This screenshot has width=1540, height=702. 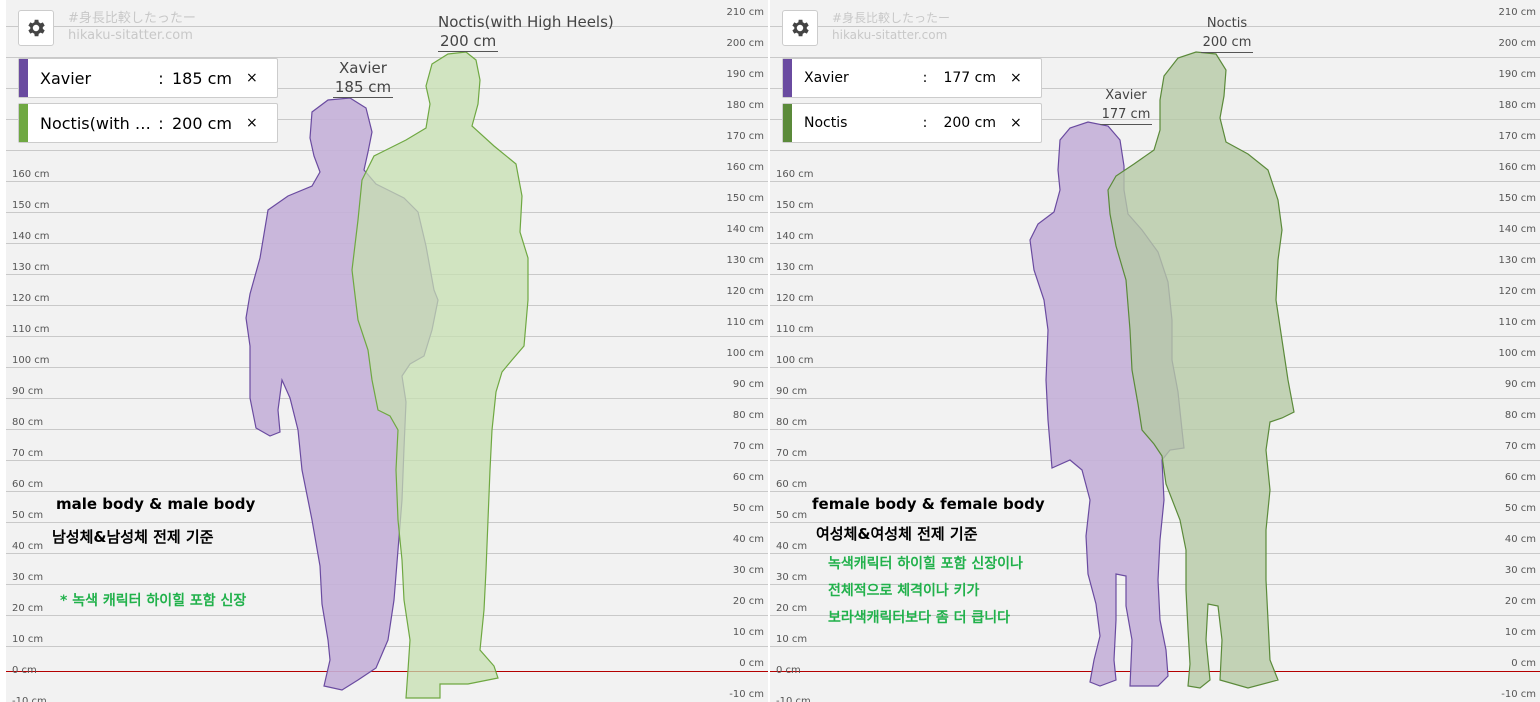 I want to click on entry-row-xavier: Xavier : 185 cm ×, so click(x=148, y=78).